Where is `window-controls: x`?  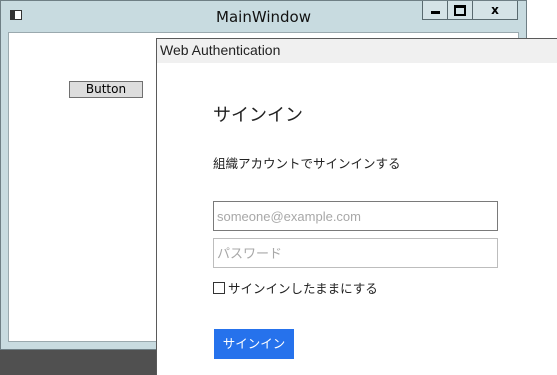
window-controls: x is located at coordinates (470, 11).